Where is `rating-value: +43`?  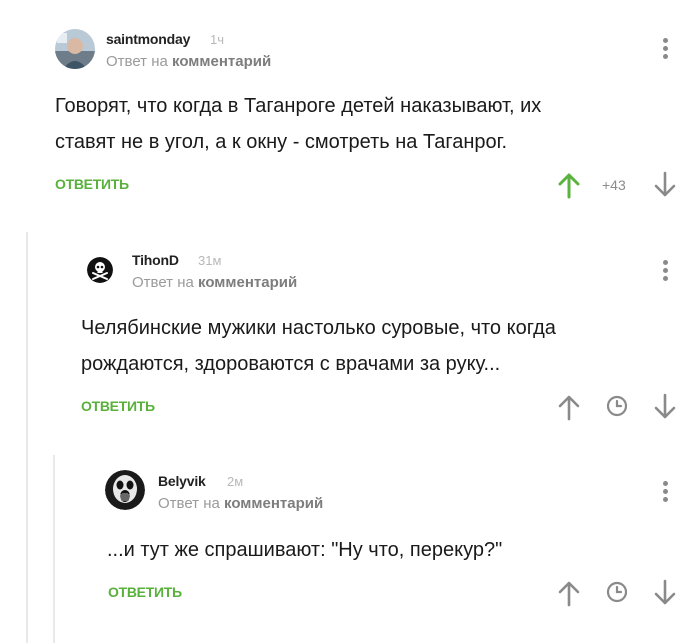
rating-value: +43 is located at coordinates (614, 185).